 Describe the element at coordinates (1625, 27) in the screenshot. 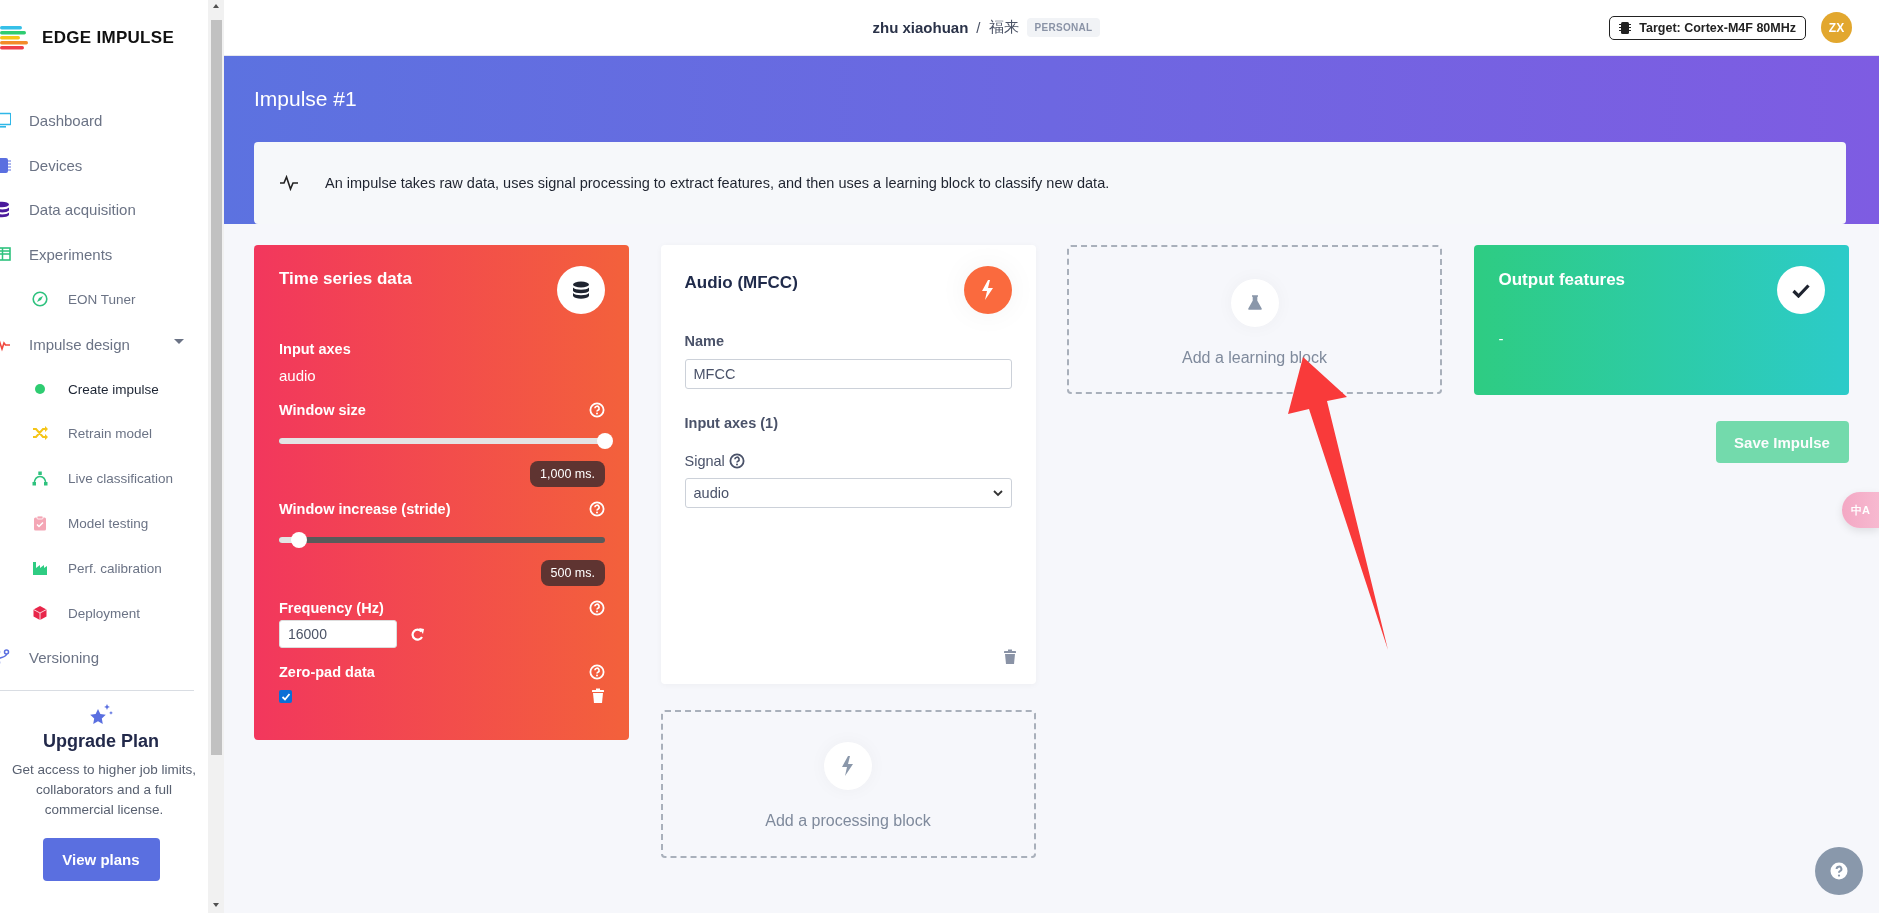

I see `chip-icon` at that location.